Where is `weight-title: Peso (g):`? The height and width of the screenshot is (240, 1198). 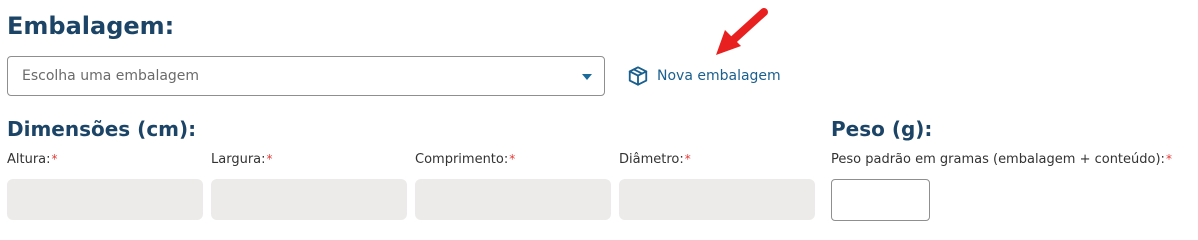 weight-title: Peso (g): is located at coordinates (882, 129).